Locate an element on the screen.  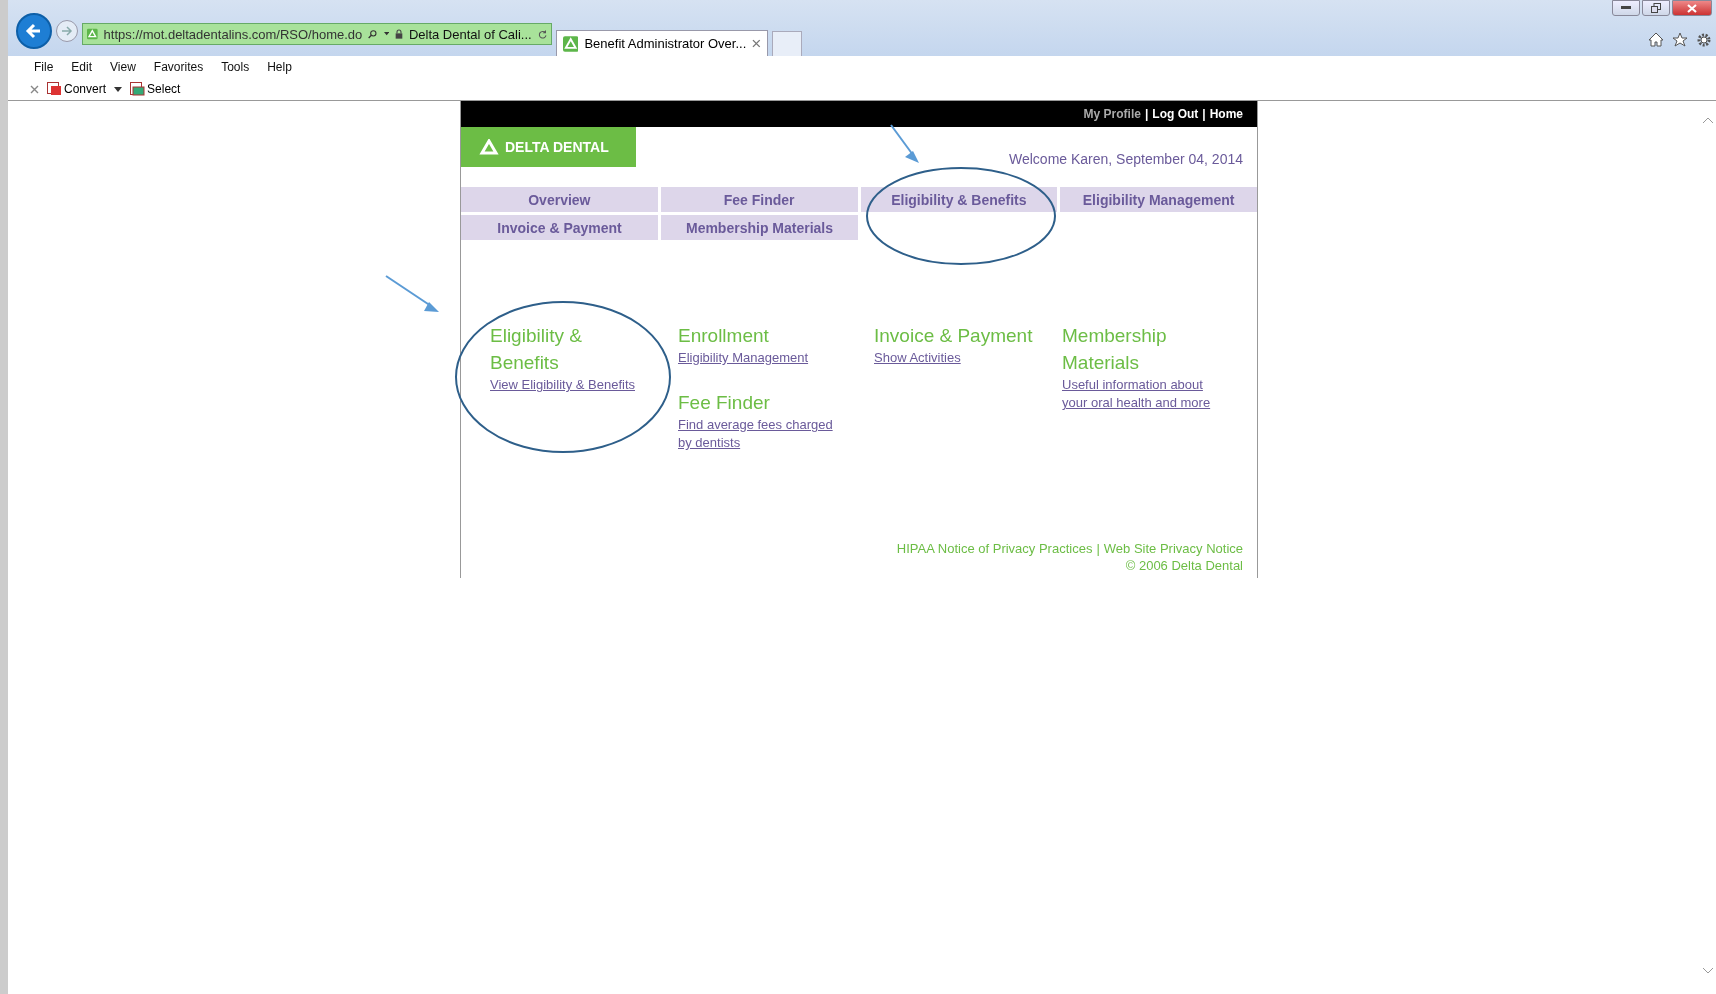
settings-icon is located at coordinates (1704, 40).